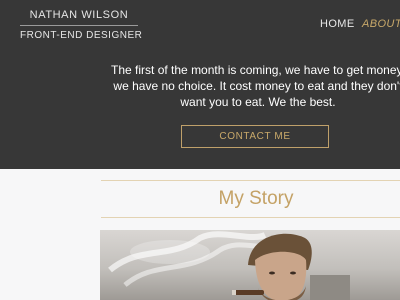 Image resolution: width=400 pixels, height=300 pixels. What do you see at coordinates (250, 180) in the screenshot?
I see `section-divider-top` at bounding box center [250, 180].